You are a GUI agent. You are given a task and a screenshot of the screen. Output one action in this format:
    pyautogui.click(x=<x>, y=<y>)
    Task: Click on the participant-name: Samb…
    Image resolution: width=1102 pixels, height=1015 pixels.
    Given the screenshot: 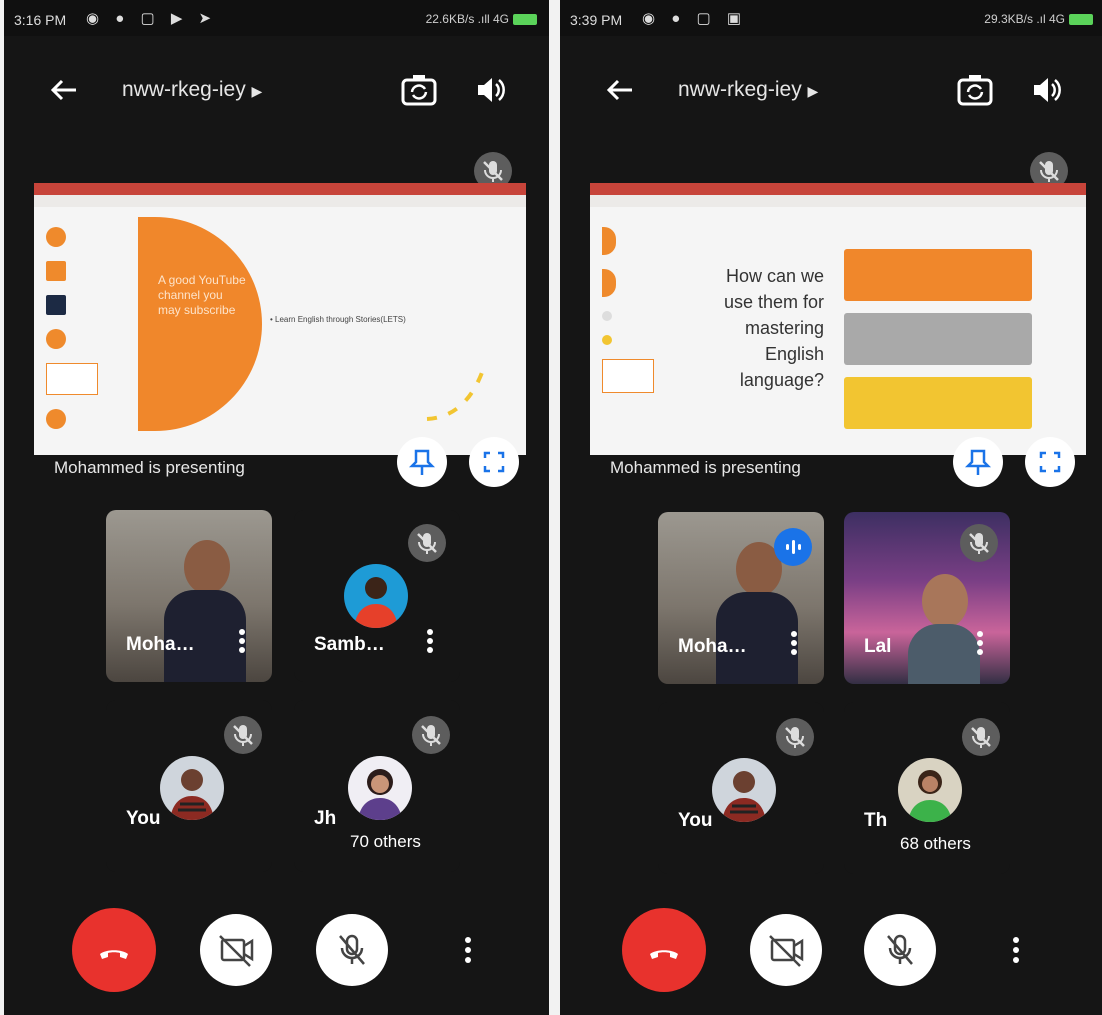 What is the action you would take?
    pyautogui.click(x=349, y=644)
    